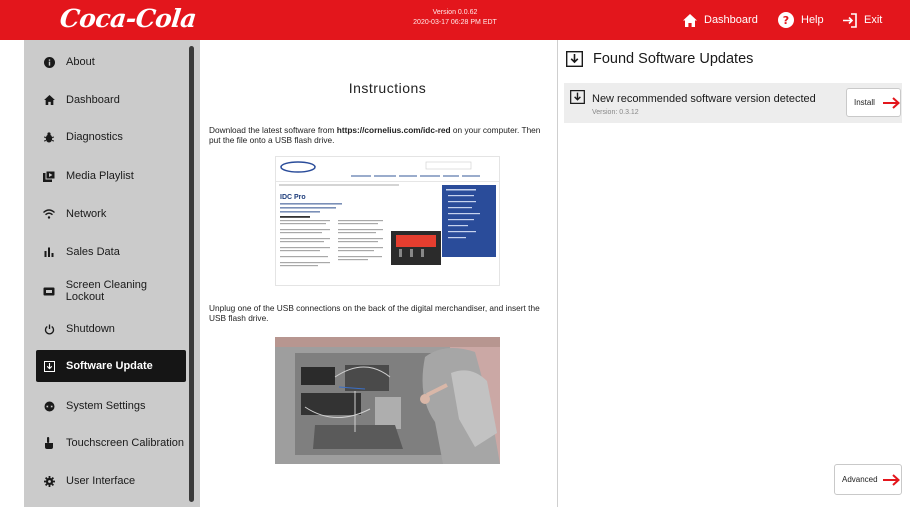 This screenshot has width=910, height=507. I want to click on download-url: https://cornelius.com/idc-red, so click(393, 130).